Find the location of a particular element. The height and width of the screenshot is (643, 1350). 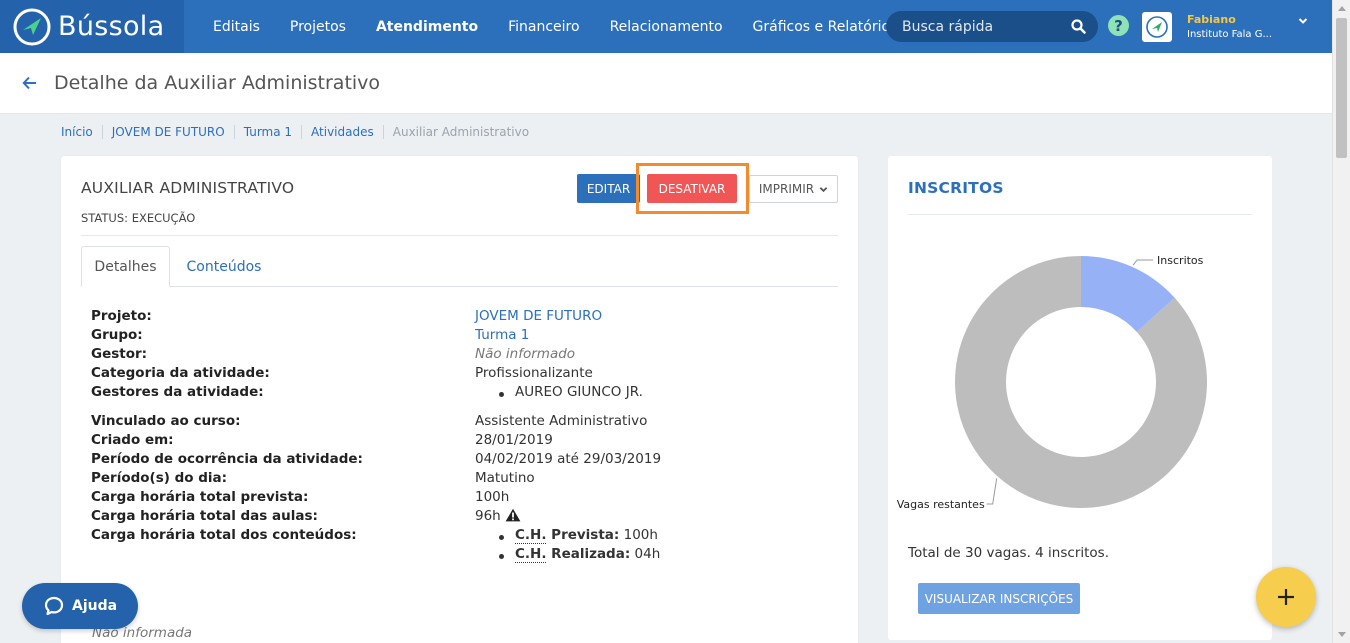

help-icon: ? is located at coordinates (1118, 25).